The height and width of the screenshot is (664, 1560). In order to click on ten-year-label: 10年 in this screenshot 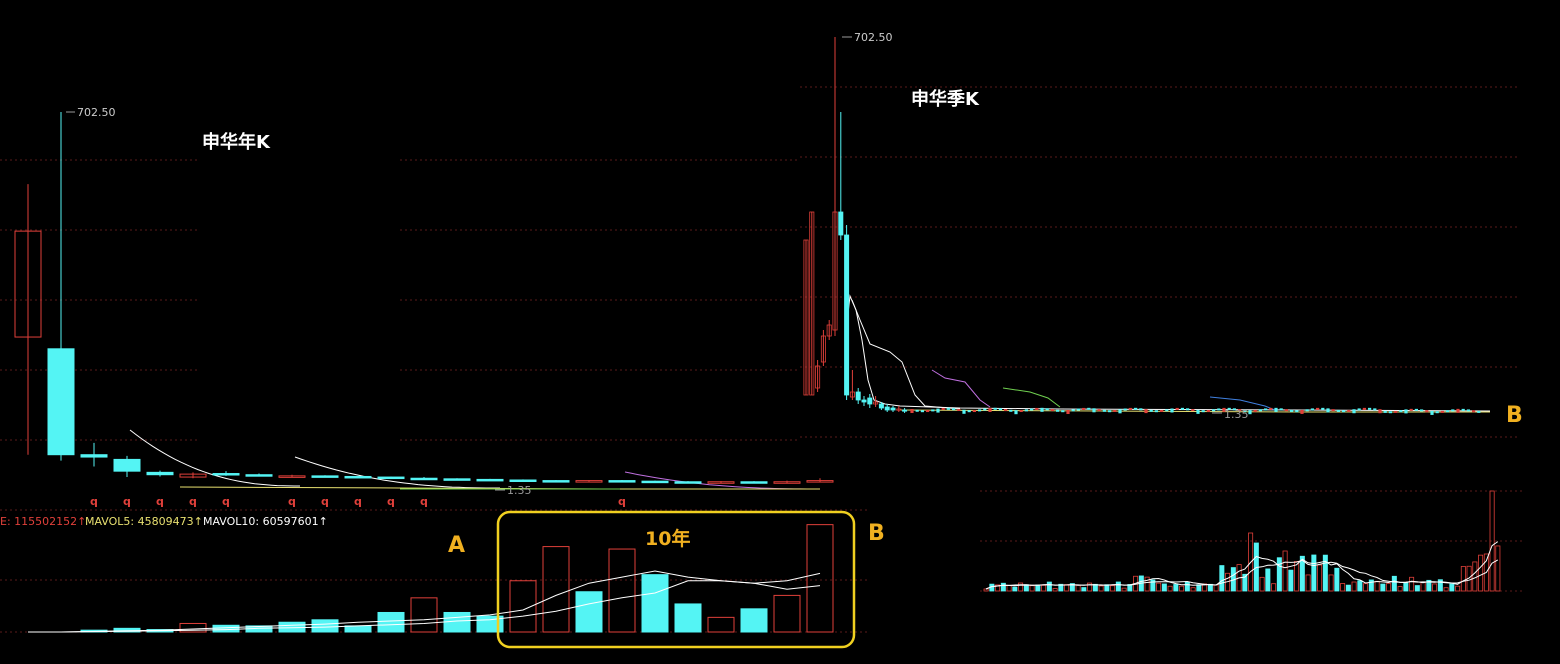, I will do `click(667, 538)`.